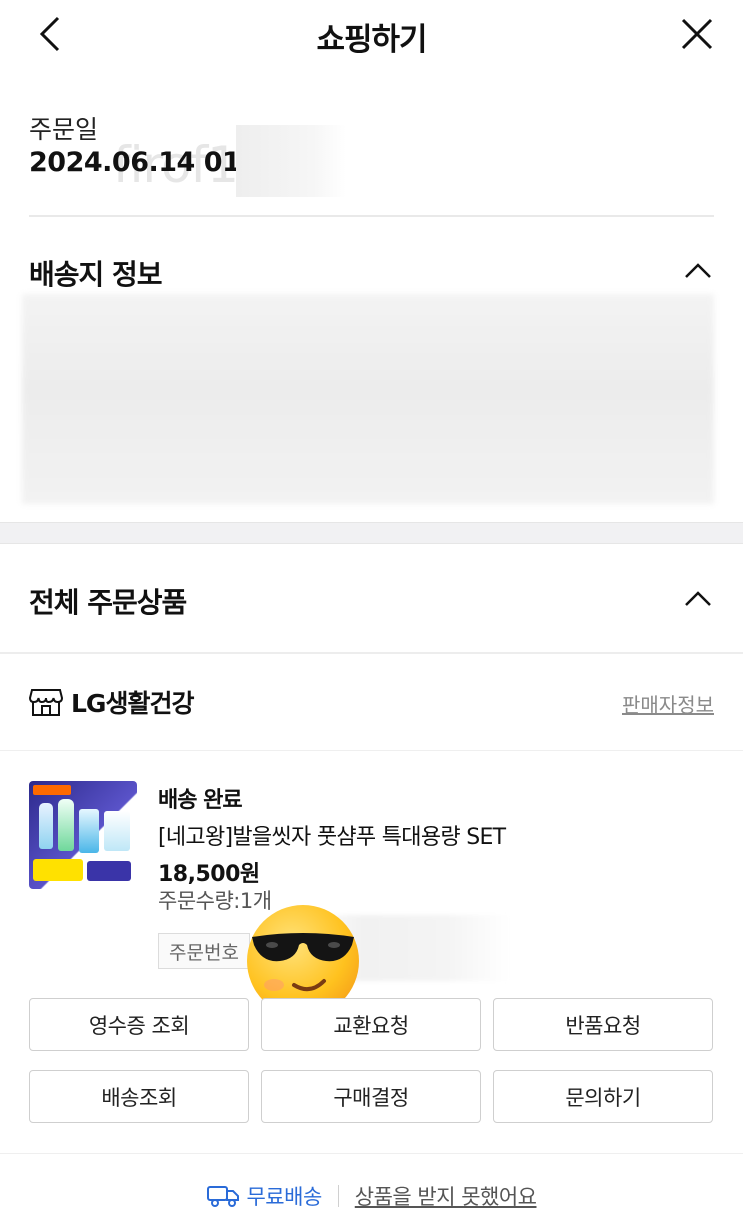 This screenshot has height=1226, width=743. I want to click on order-number-badge: 주문번호, so click(204, 951).